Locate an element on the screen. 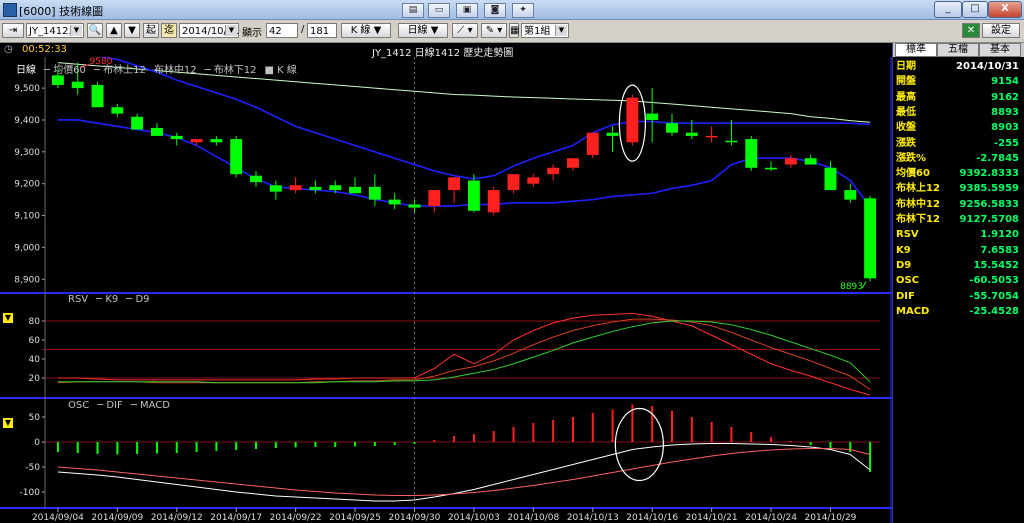 The width and height of the screenshot is (1024, 523). camera-icon: ◙ is located at coordinates (495, 10).